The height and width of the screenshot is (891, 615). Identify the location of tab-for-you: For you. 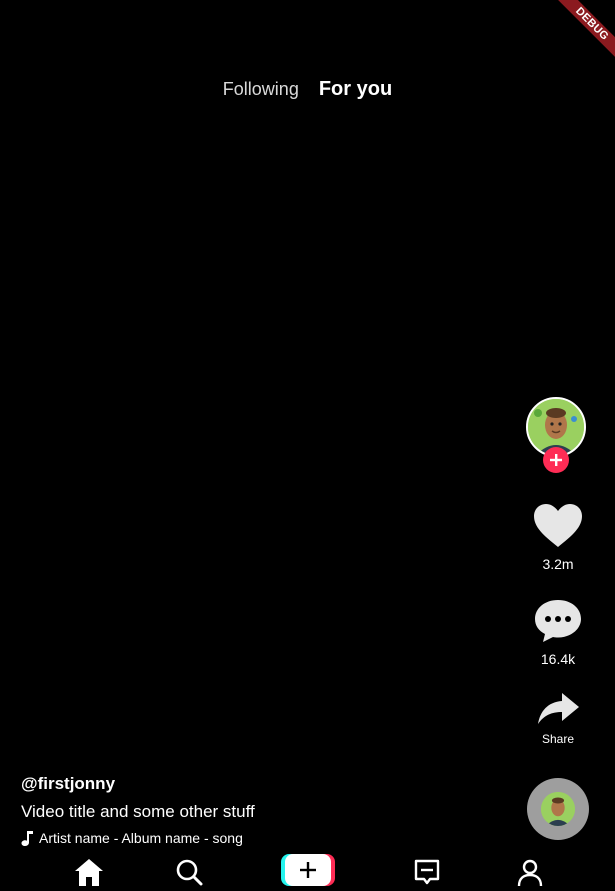
(355, 89).